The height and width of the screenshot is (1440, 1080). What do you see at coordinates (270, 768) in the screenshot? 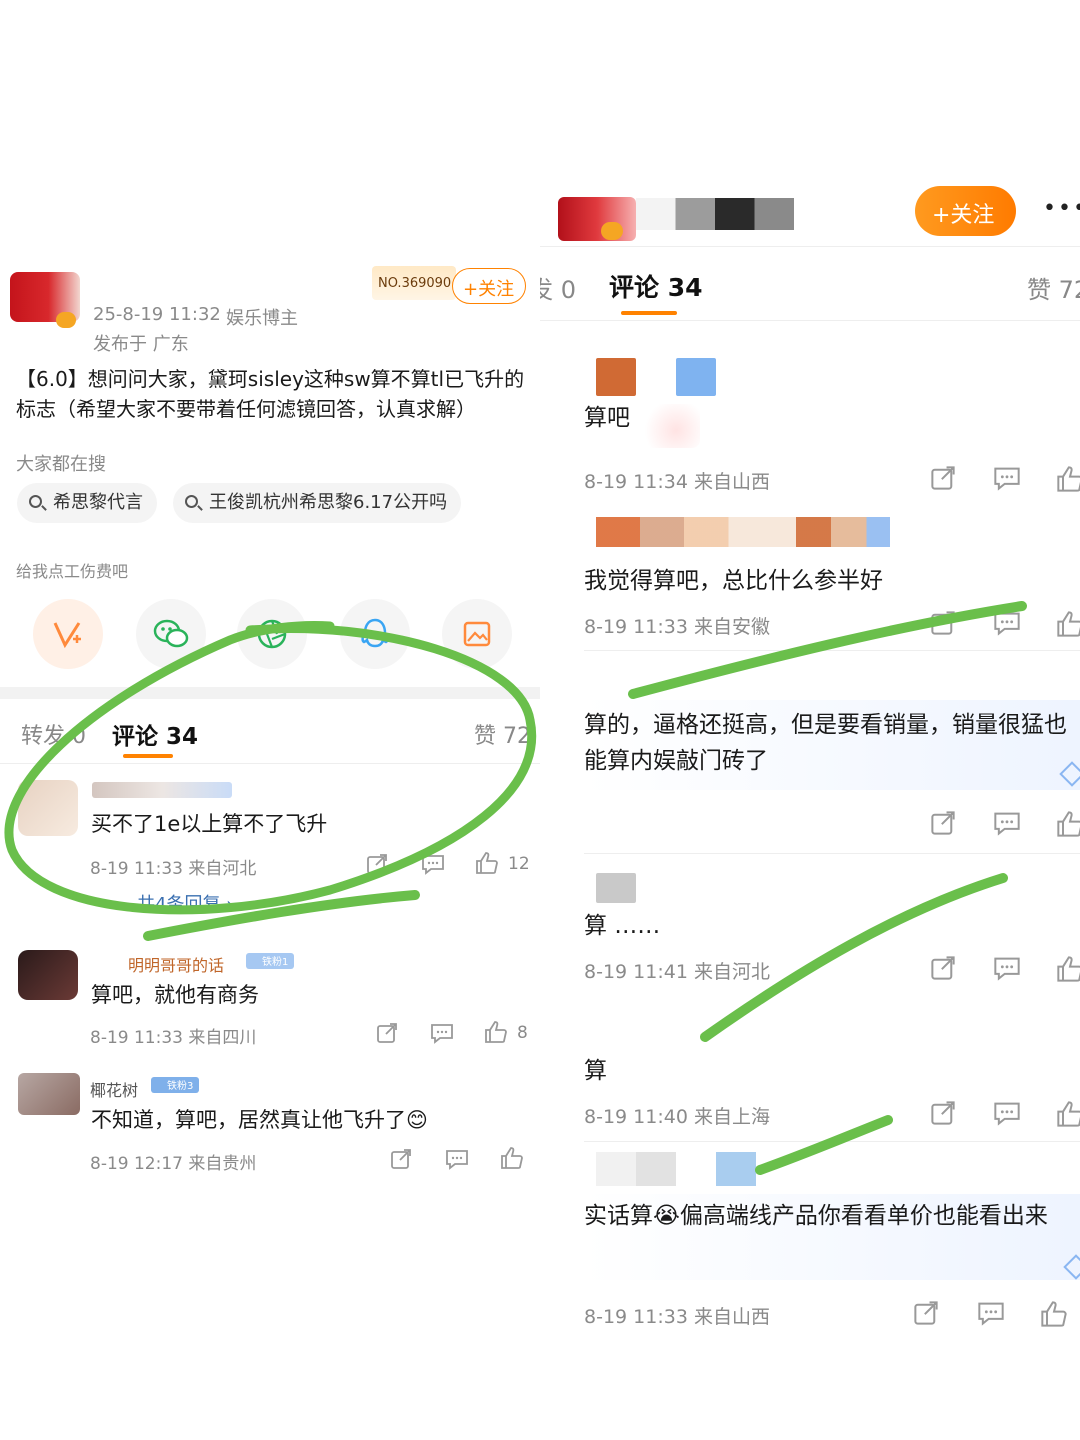
I see `annotation-circle` at bounding box center [270, 768].